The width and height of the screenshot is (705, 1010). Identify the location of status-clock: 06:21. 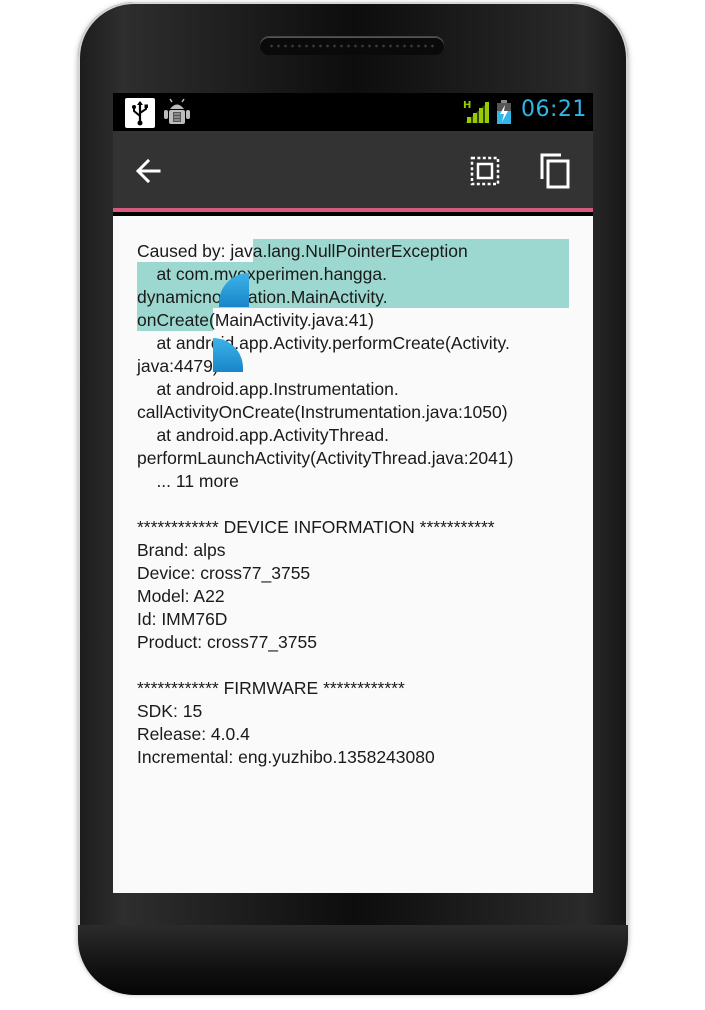
(554, 109).